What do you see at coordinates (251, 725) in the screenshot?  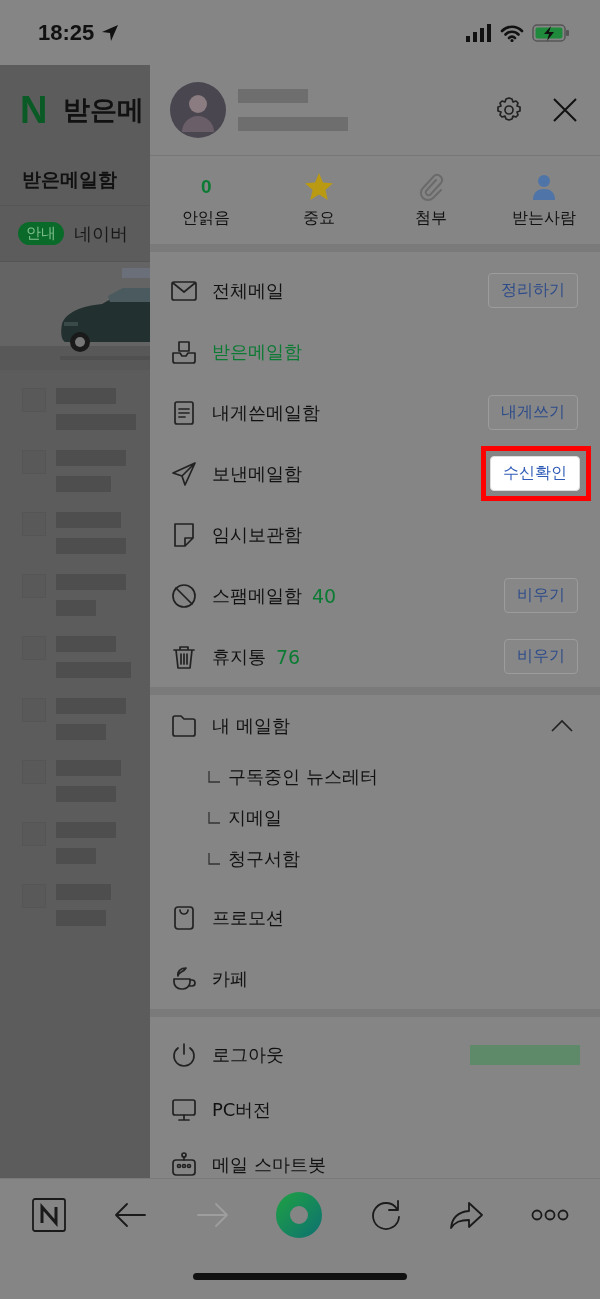 I see `folder-item: 내 메일함` at bounding box center [251, 725].